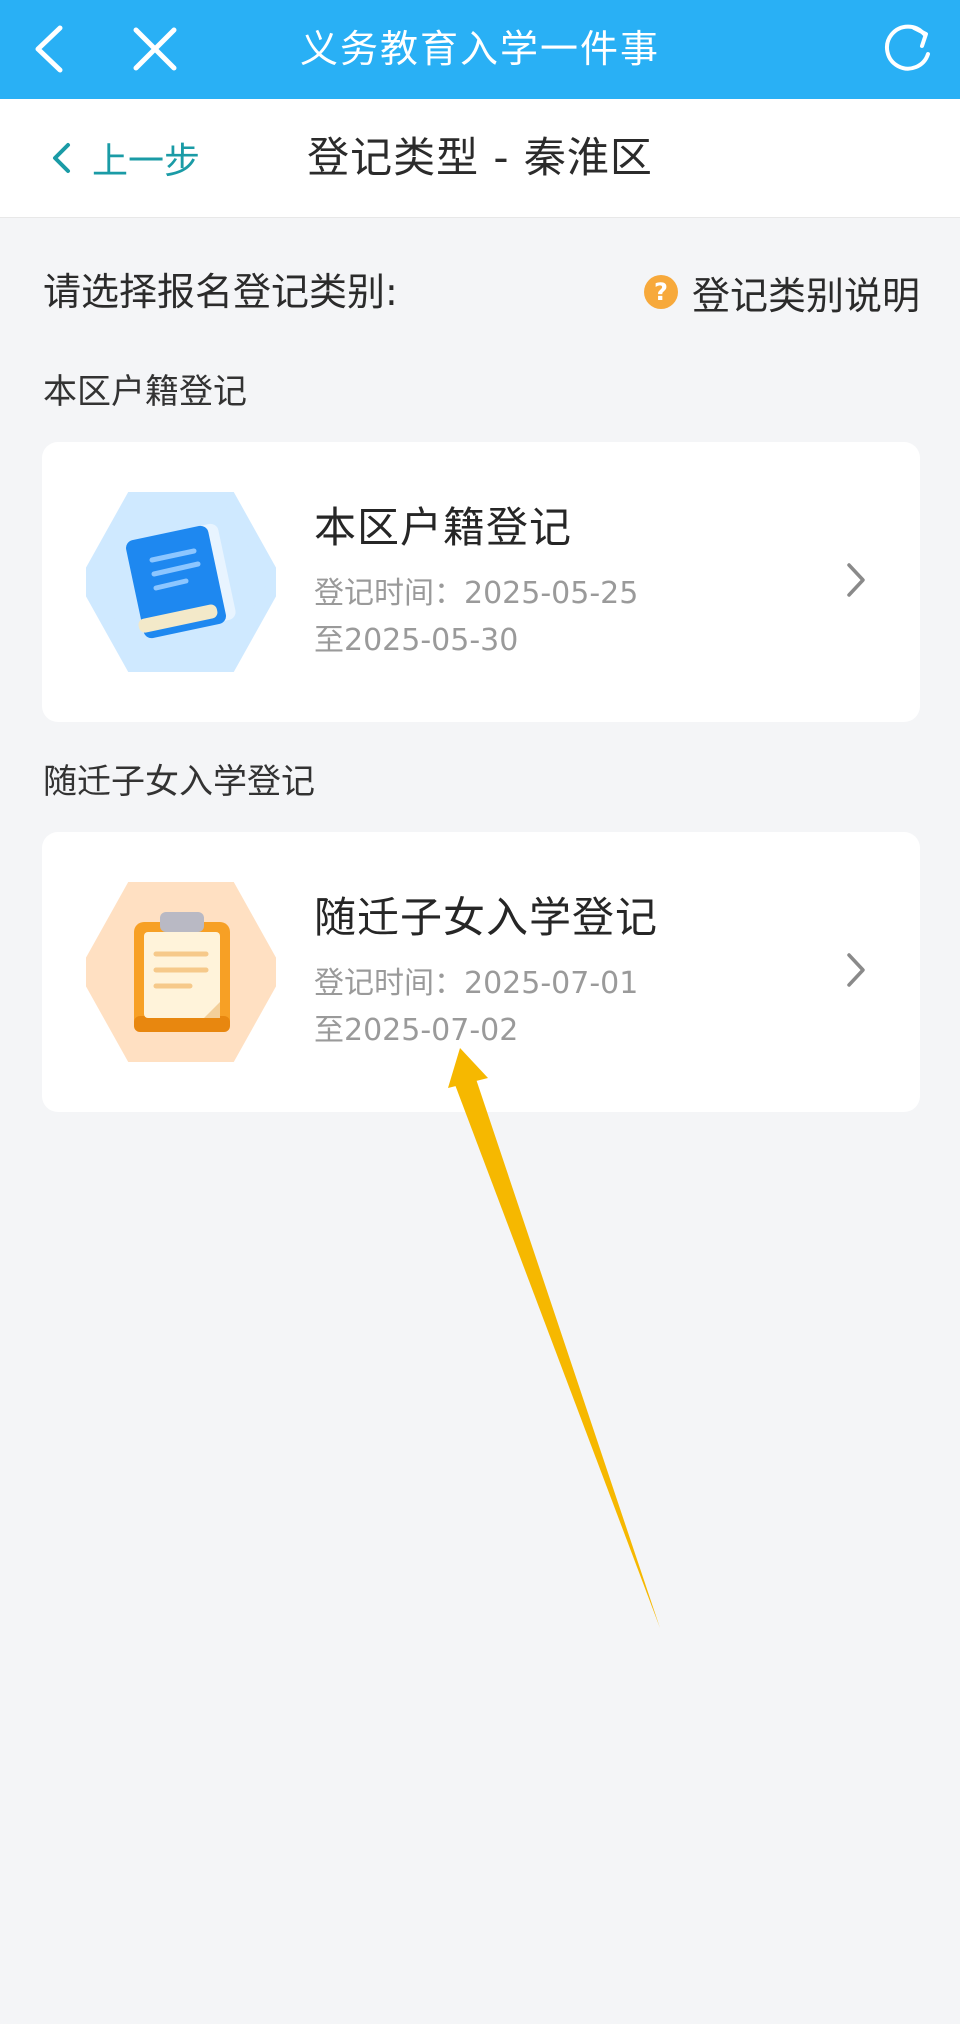  Describe the element at coordinates (476, 593) in the screenshot. I see `registration-period-start: 登记时间：2025-05-25` at that location.